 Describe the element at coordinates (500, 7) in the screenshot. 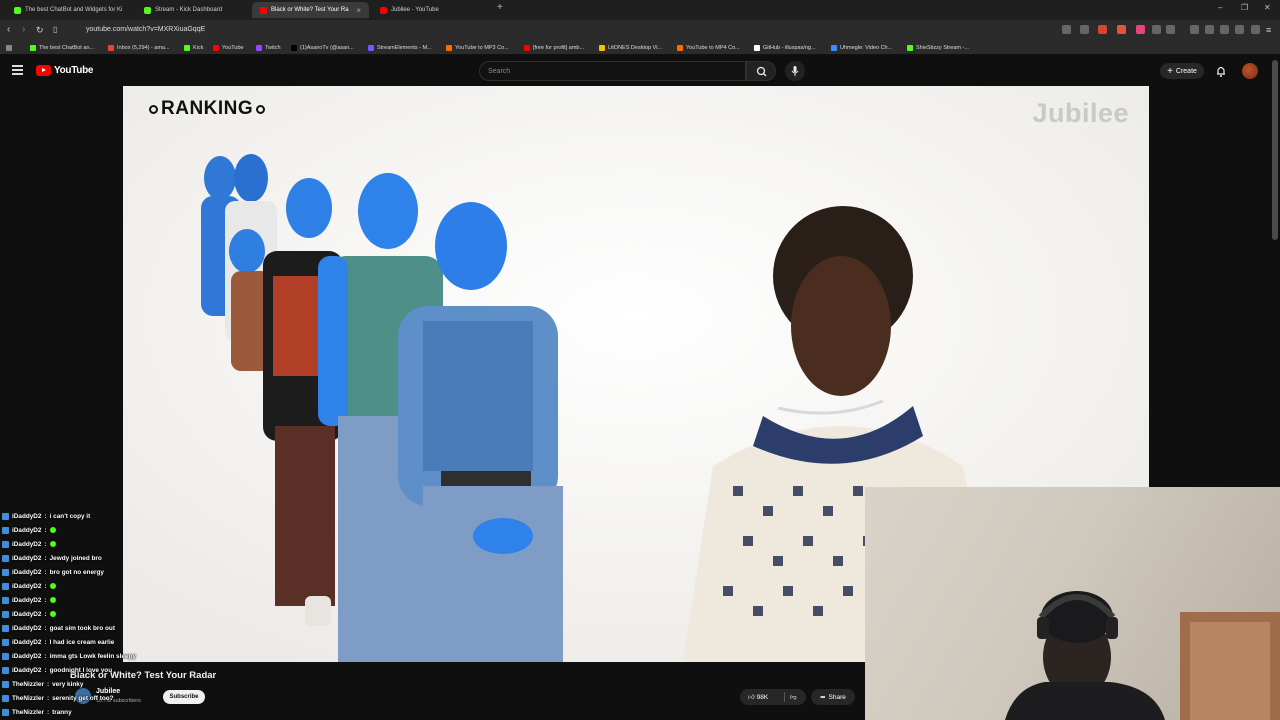

I see `new-tab-icon: +` at that location.